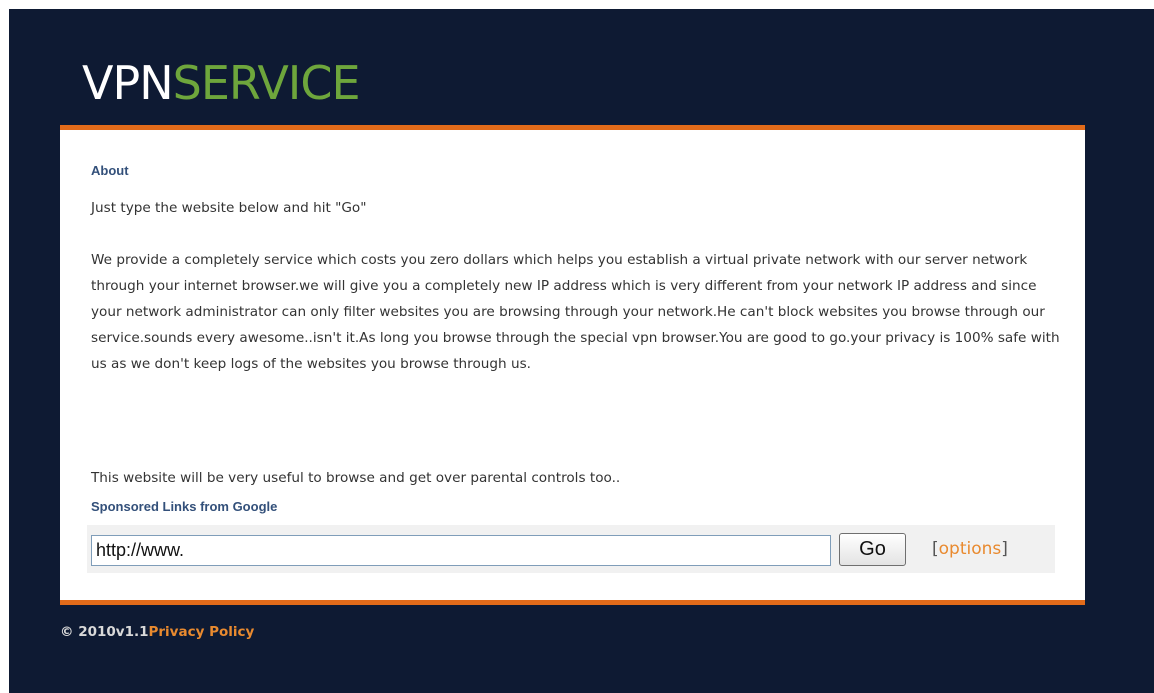  Describe the element at coordinates (461, 550) in the screenshot. I see `url-input` at that location.